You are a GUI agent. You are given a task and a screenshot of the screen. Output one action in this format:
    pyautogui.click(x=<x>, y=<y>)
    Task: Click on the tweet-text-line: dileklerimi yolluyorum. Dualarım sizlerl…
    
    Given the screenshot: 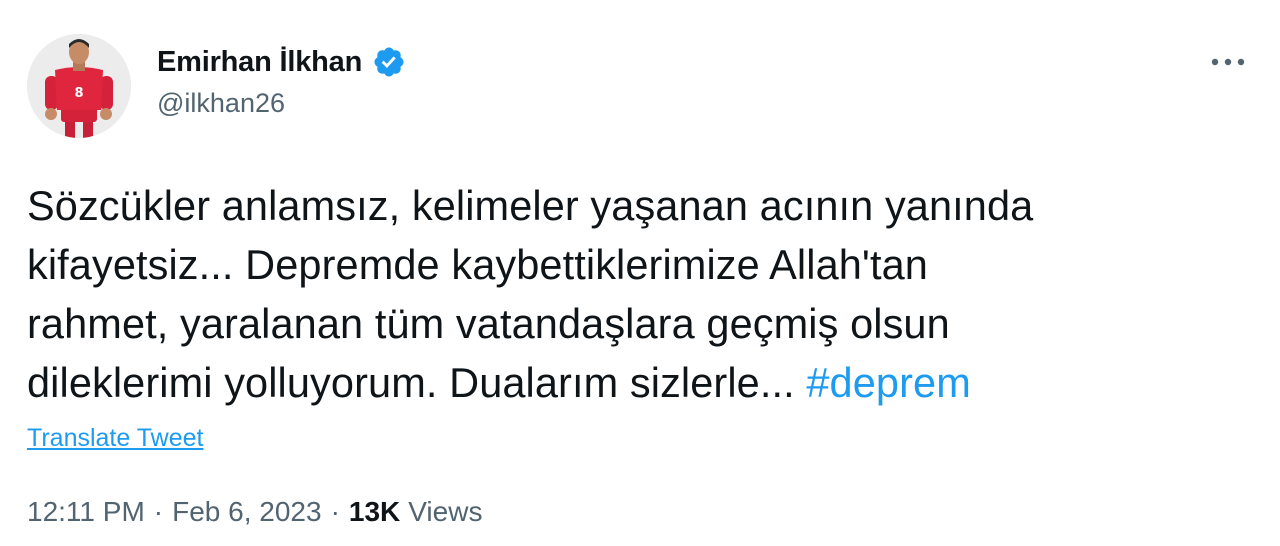 What is the action you would take?
    pyautogui.click(x=644, y=382)
    